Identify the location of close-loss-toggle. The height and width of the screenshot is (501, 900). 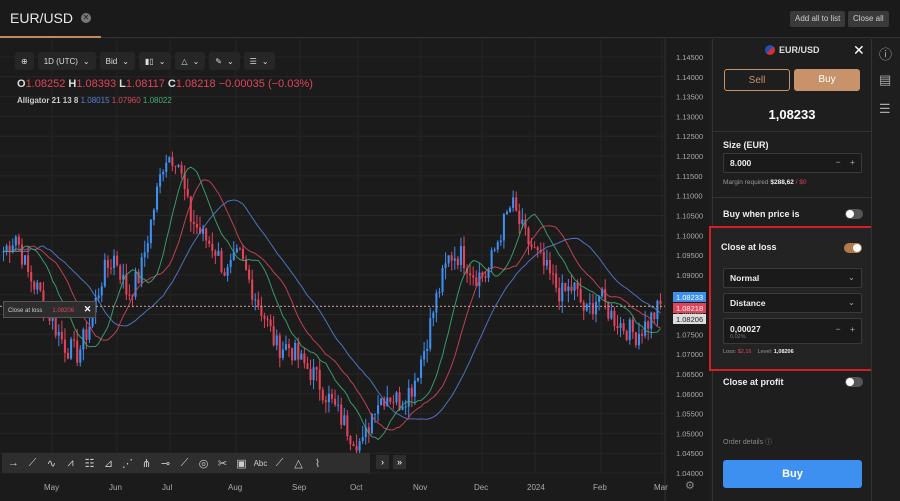
(853, 248).